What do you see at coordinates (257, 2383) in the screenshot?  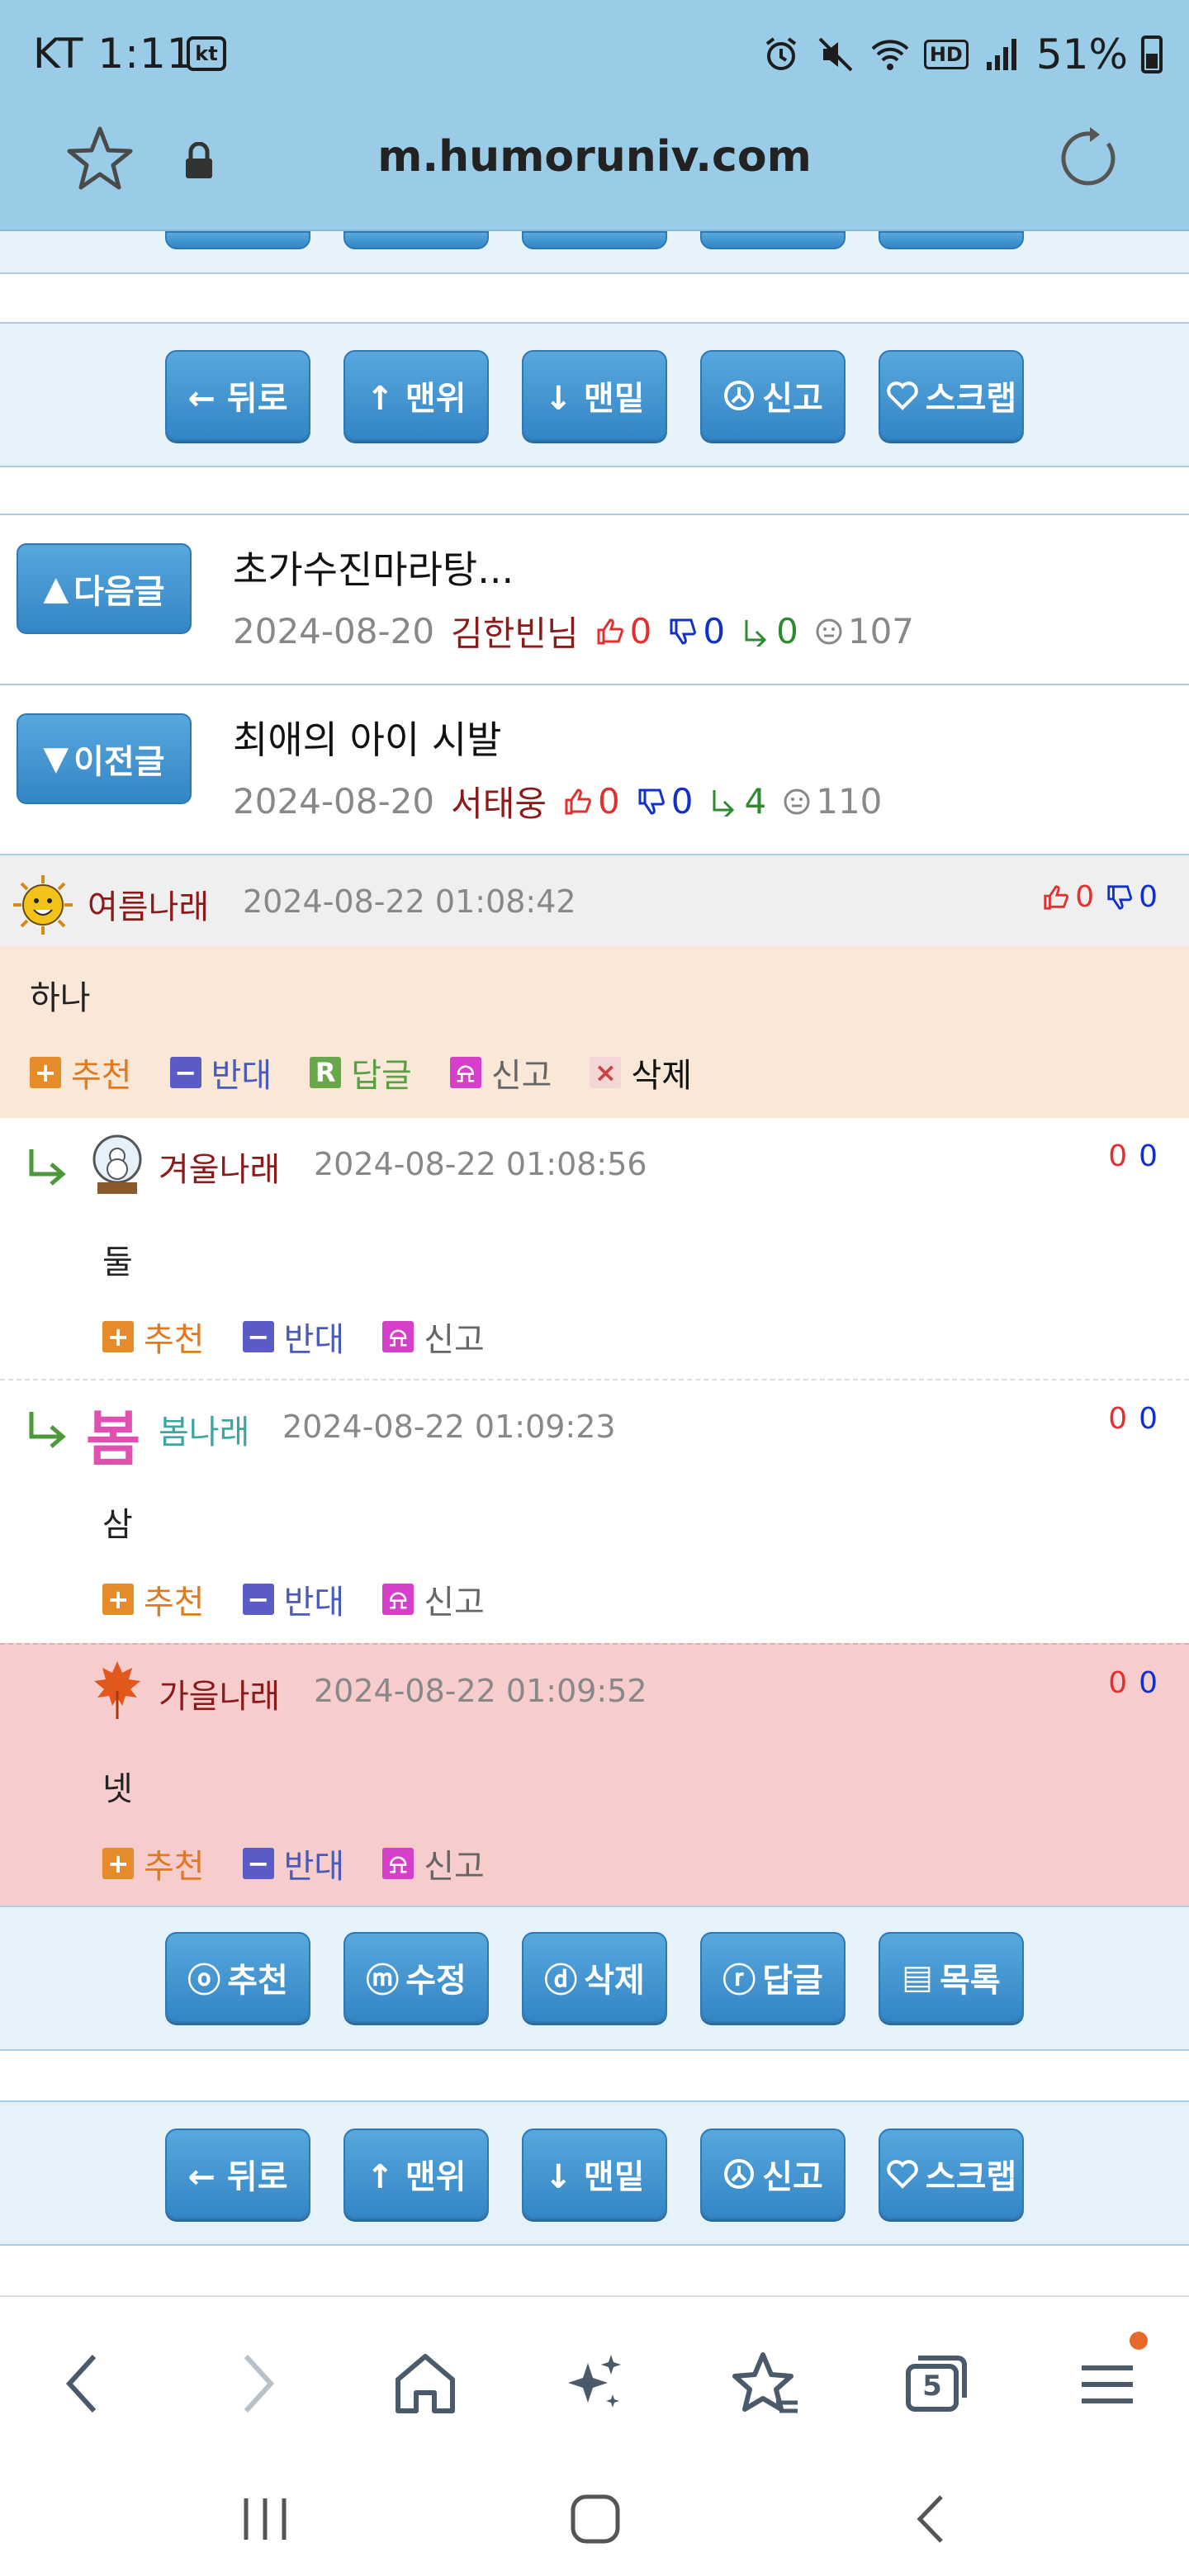 I see `forward-arrow-icon` at bounding box center [257, 2383].